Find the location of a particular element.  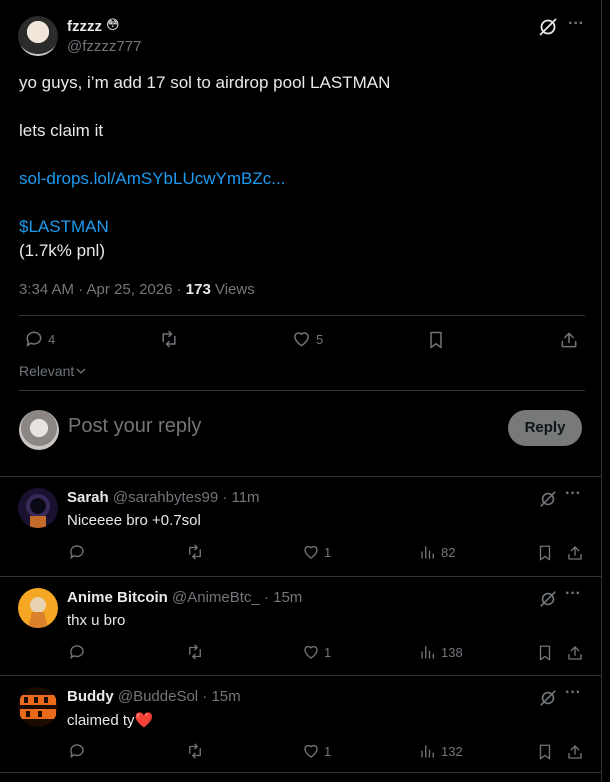

user-avatar is located at coordinates (39, 430).